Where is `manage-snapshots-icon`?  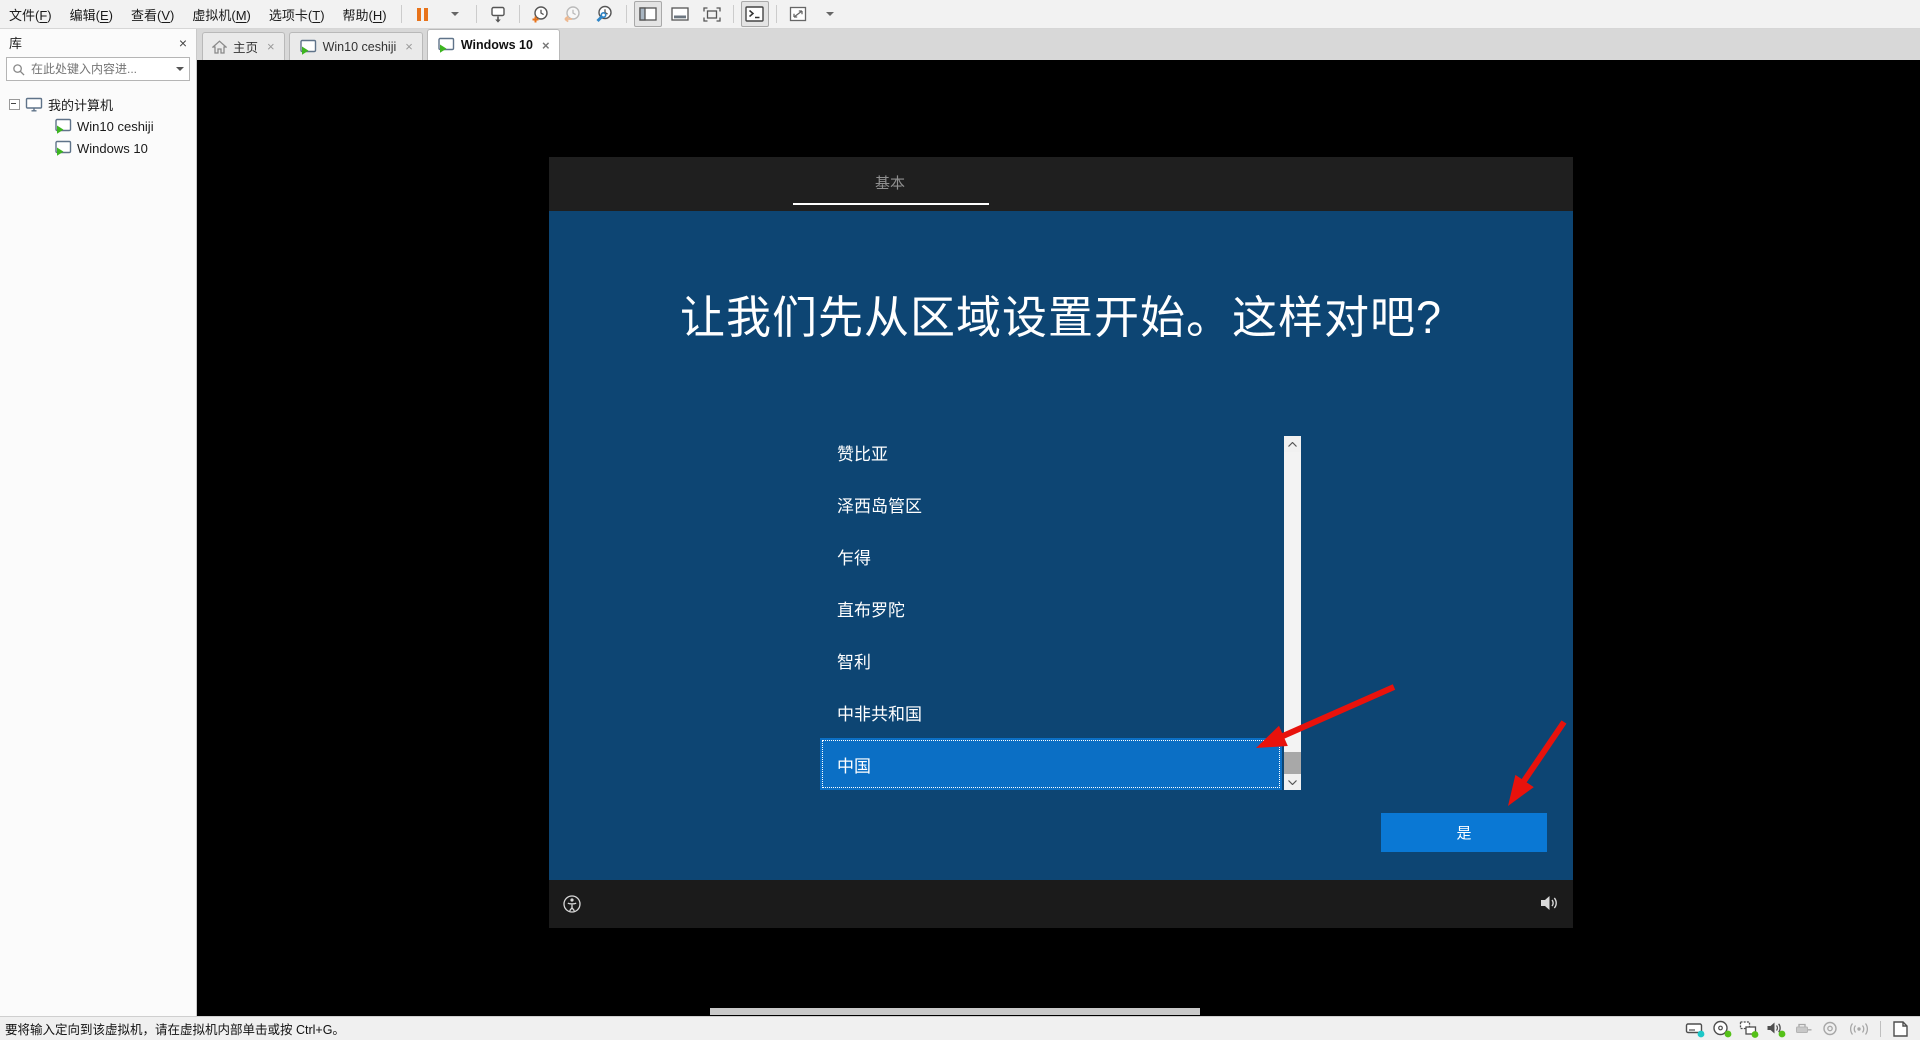
manage-snapshots-icon is located at coordinates (604, 14).